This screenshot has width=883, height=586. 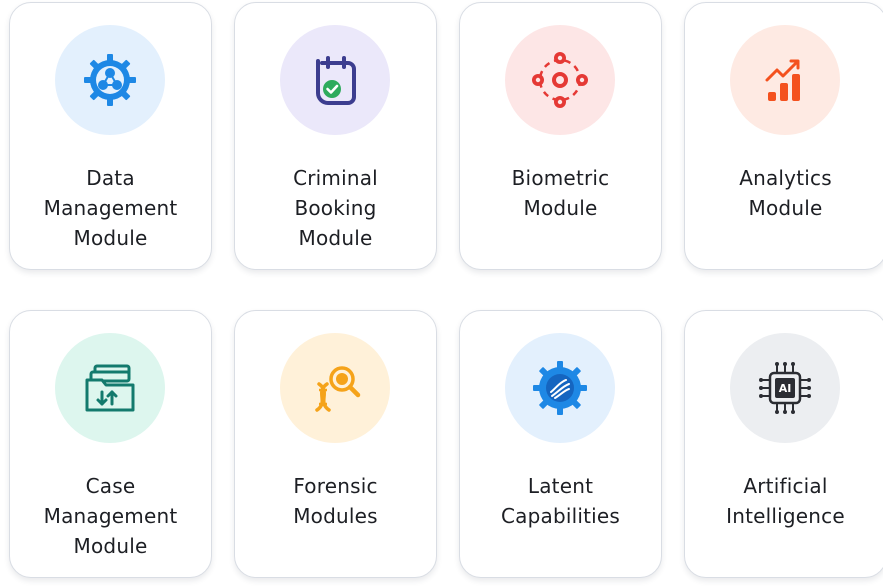 I want to click on label-line: Intelligence, so click(x=785, y=516).